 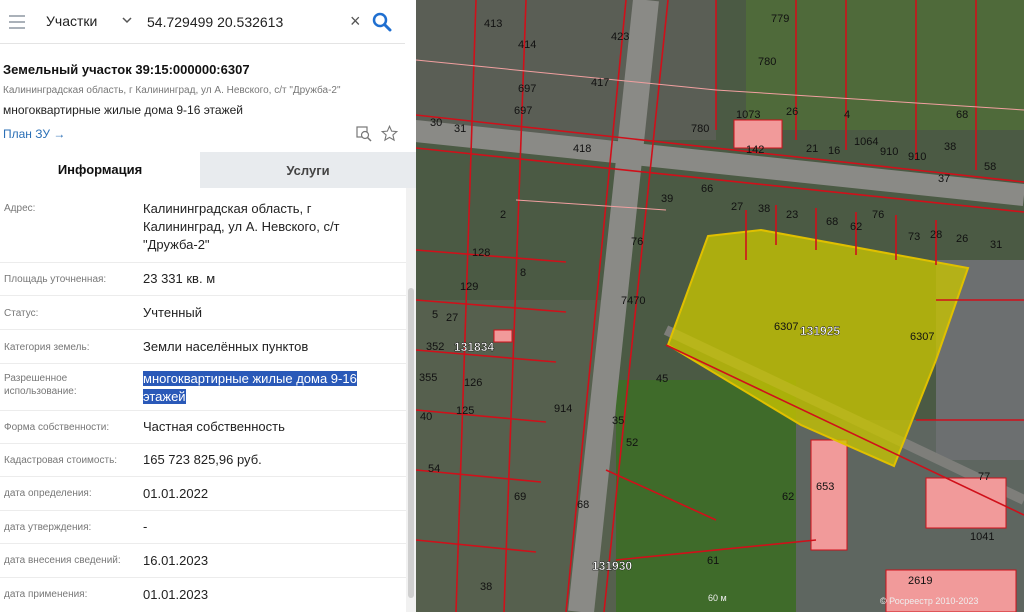 I want to click on parcel-label: 40, so click(x=426, y=417).